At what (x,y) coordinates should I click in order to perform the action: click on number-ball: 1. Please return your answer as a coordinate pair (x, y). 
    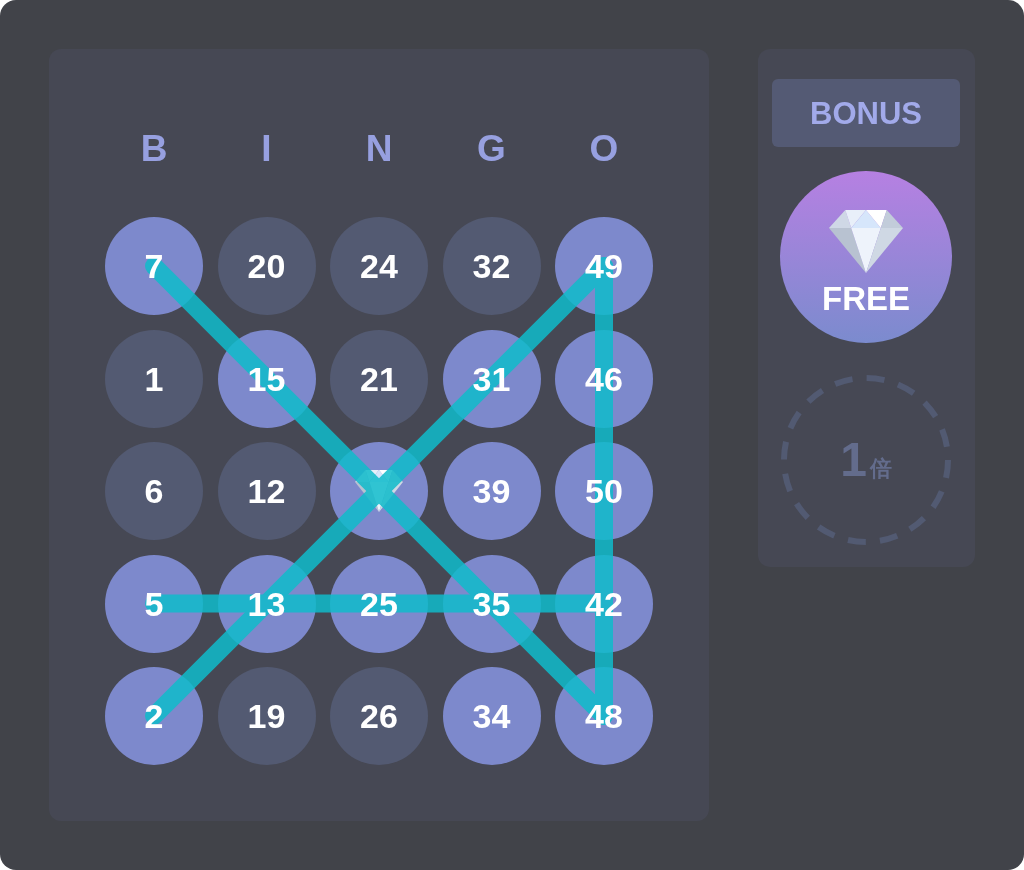
    Looking at the image, I should click on (154, 378).